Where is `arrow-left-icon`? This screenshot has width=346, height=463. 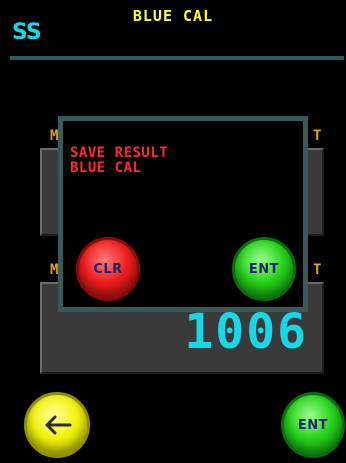 arrow-left-icon is located at coordinates (58, 425).